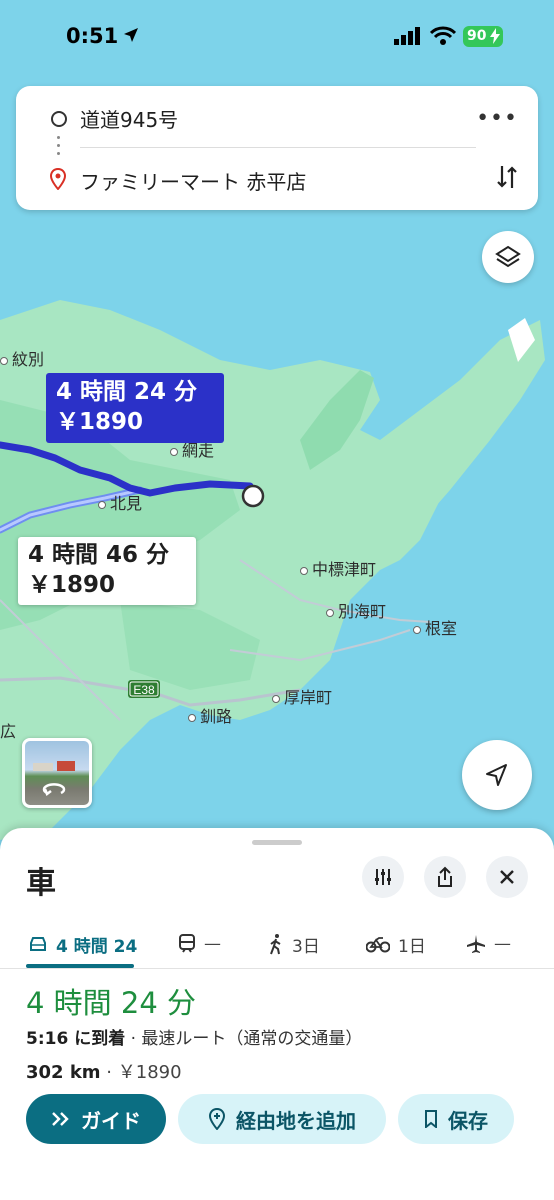 Image resolution: width=554 pixels, height=1200 pixels. I want to click on car-icon, so click(38, 944).